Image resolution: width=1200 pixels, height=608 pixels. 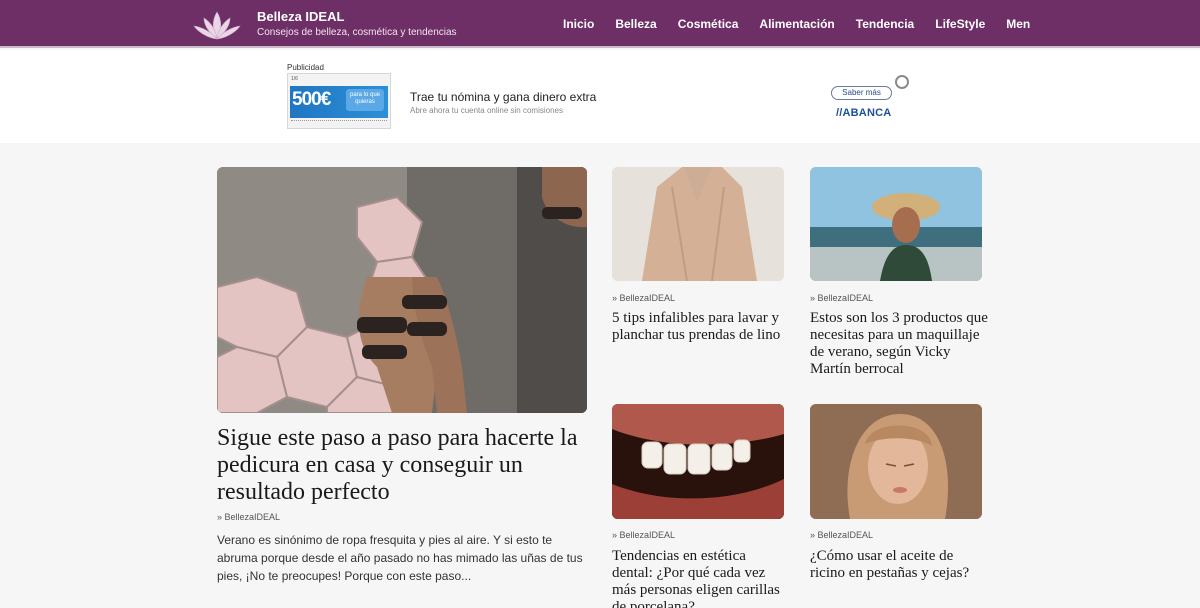 I want to click on nav-item-alimentacion: Alimentación, so click(x=796, y=24).